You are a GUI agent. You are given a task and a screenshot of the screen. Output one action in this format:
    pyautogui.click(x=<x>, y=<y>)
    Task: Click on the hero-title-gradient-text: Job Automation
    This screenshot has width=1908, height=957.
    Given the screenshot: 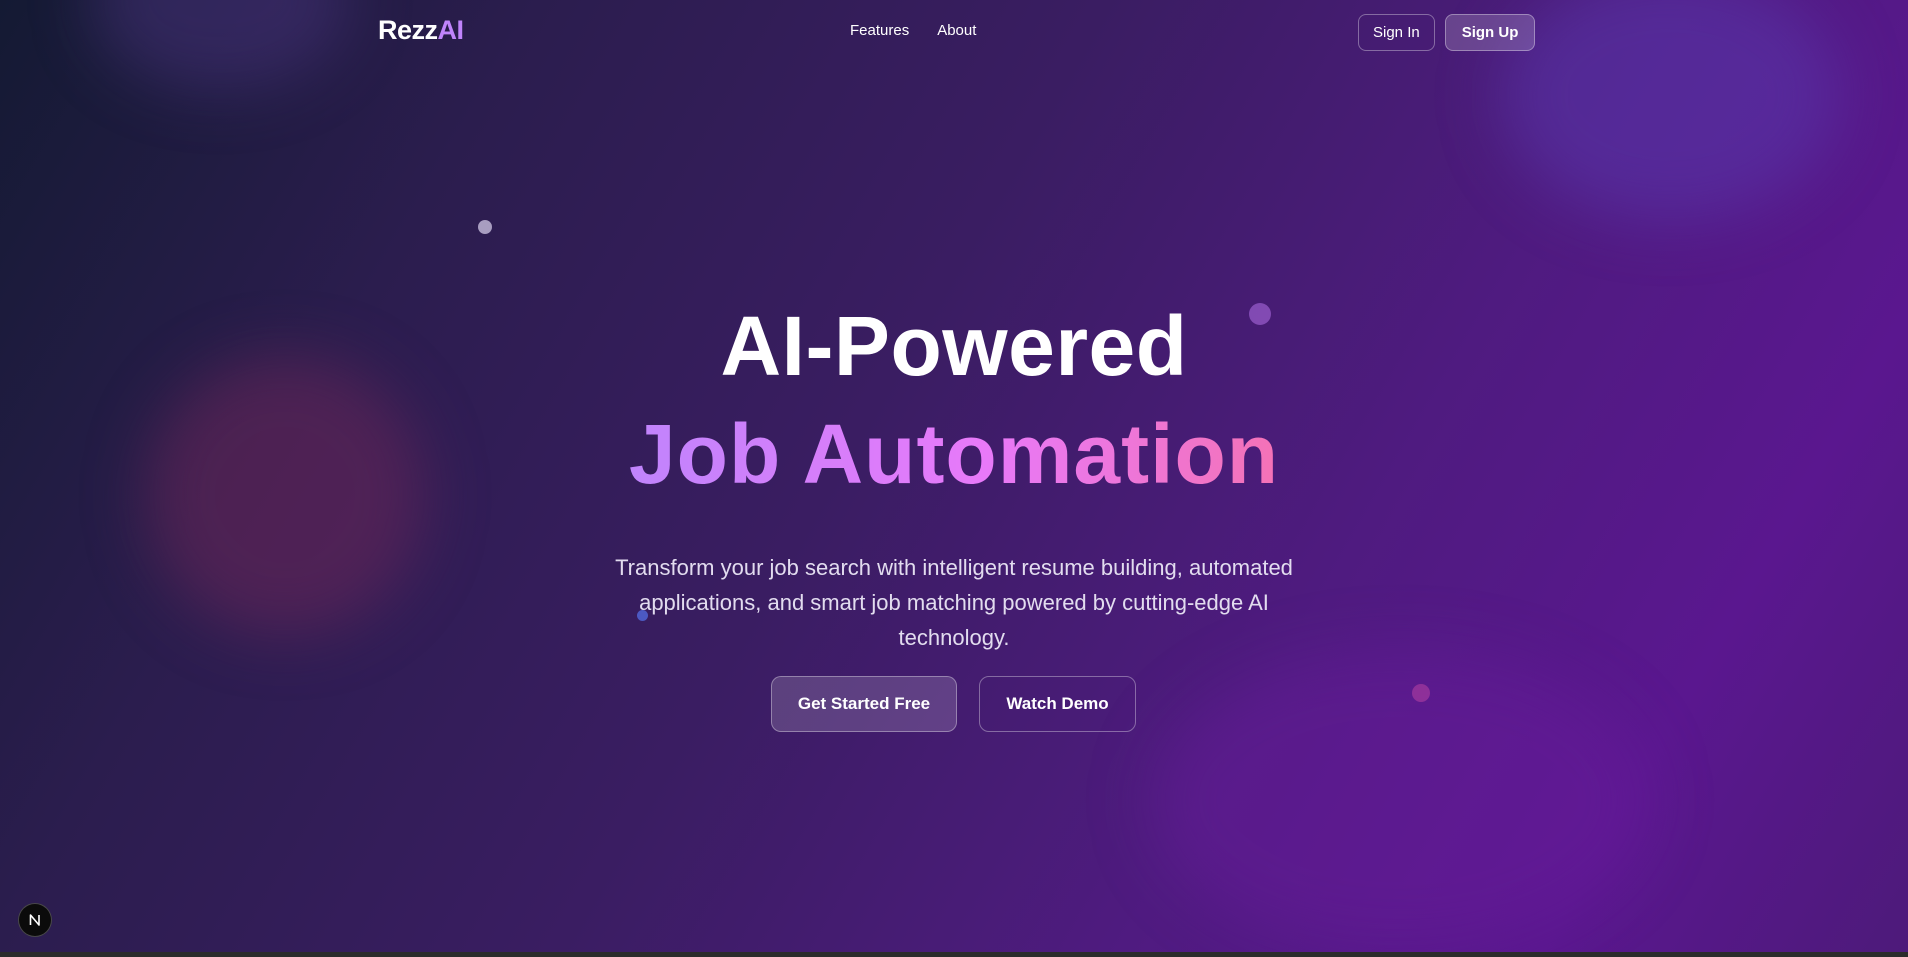 What is the action you would take?
    pyautogui.click(x=954, y=454)
    